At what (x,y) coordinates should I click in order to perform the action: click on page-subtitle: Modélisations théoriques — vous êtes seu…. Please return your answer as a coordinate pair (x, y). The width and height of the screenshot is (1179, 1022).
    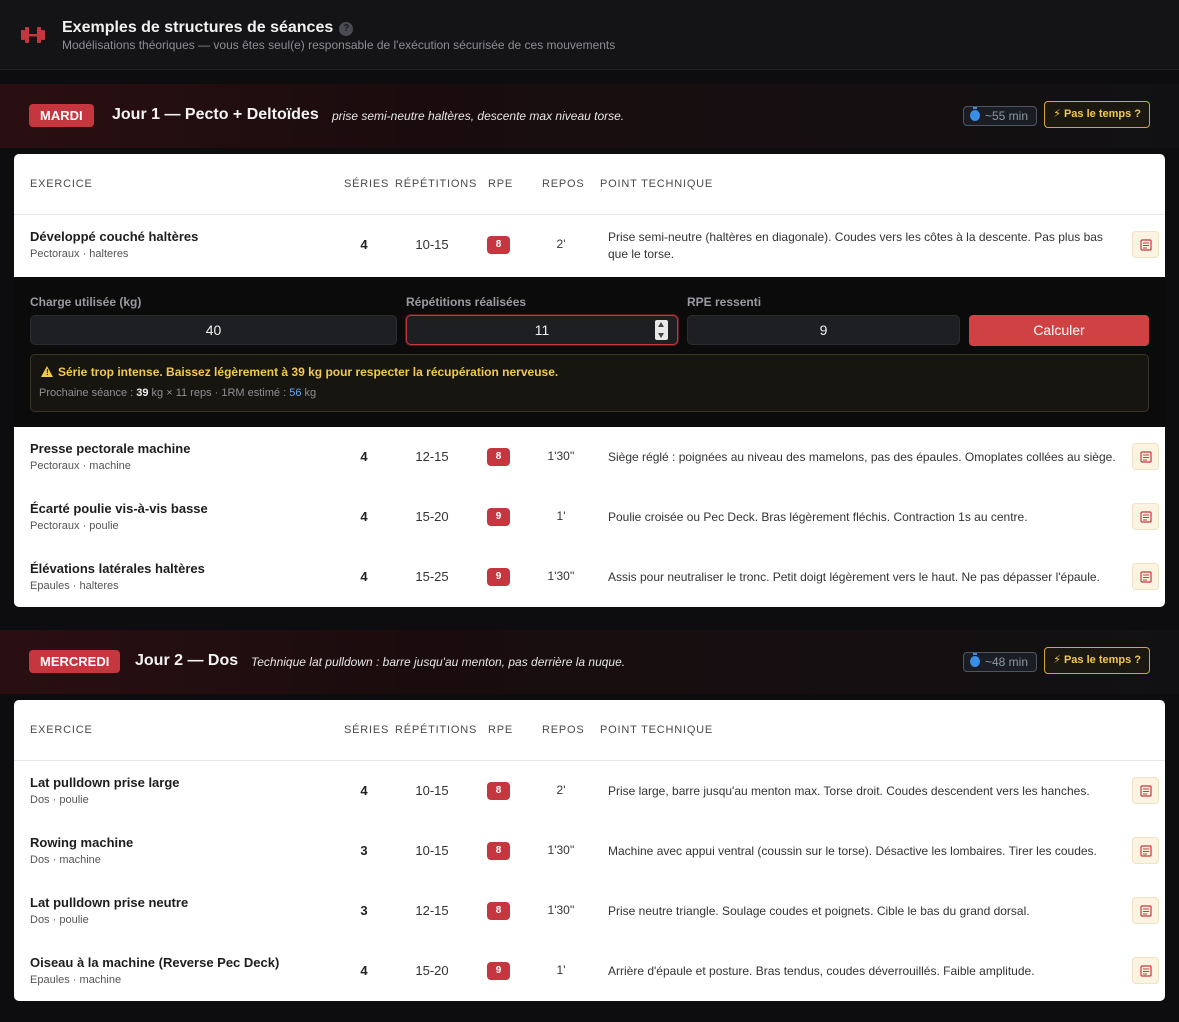
    Looking at the image, I should click on (339, 45).